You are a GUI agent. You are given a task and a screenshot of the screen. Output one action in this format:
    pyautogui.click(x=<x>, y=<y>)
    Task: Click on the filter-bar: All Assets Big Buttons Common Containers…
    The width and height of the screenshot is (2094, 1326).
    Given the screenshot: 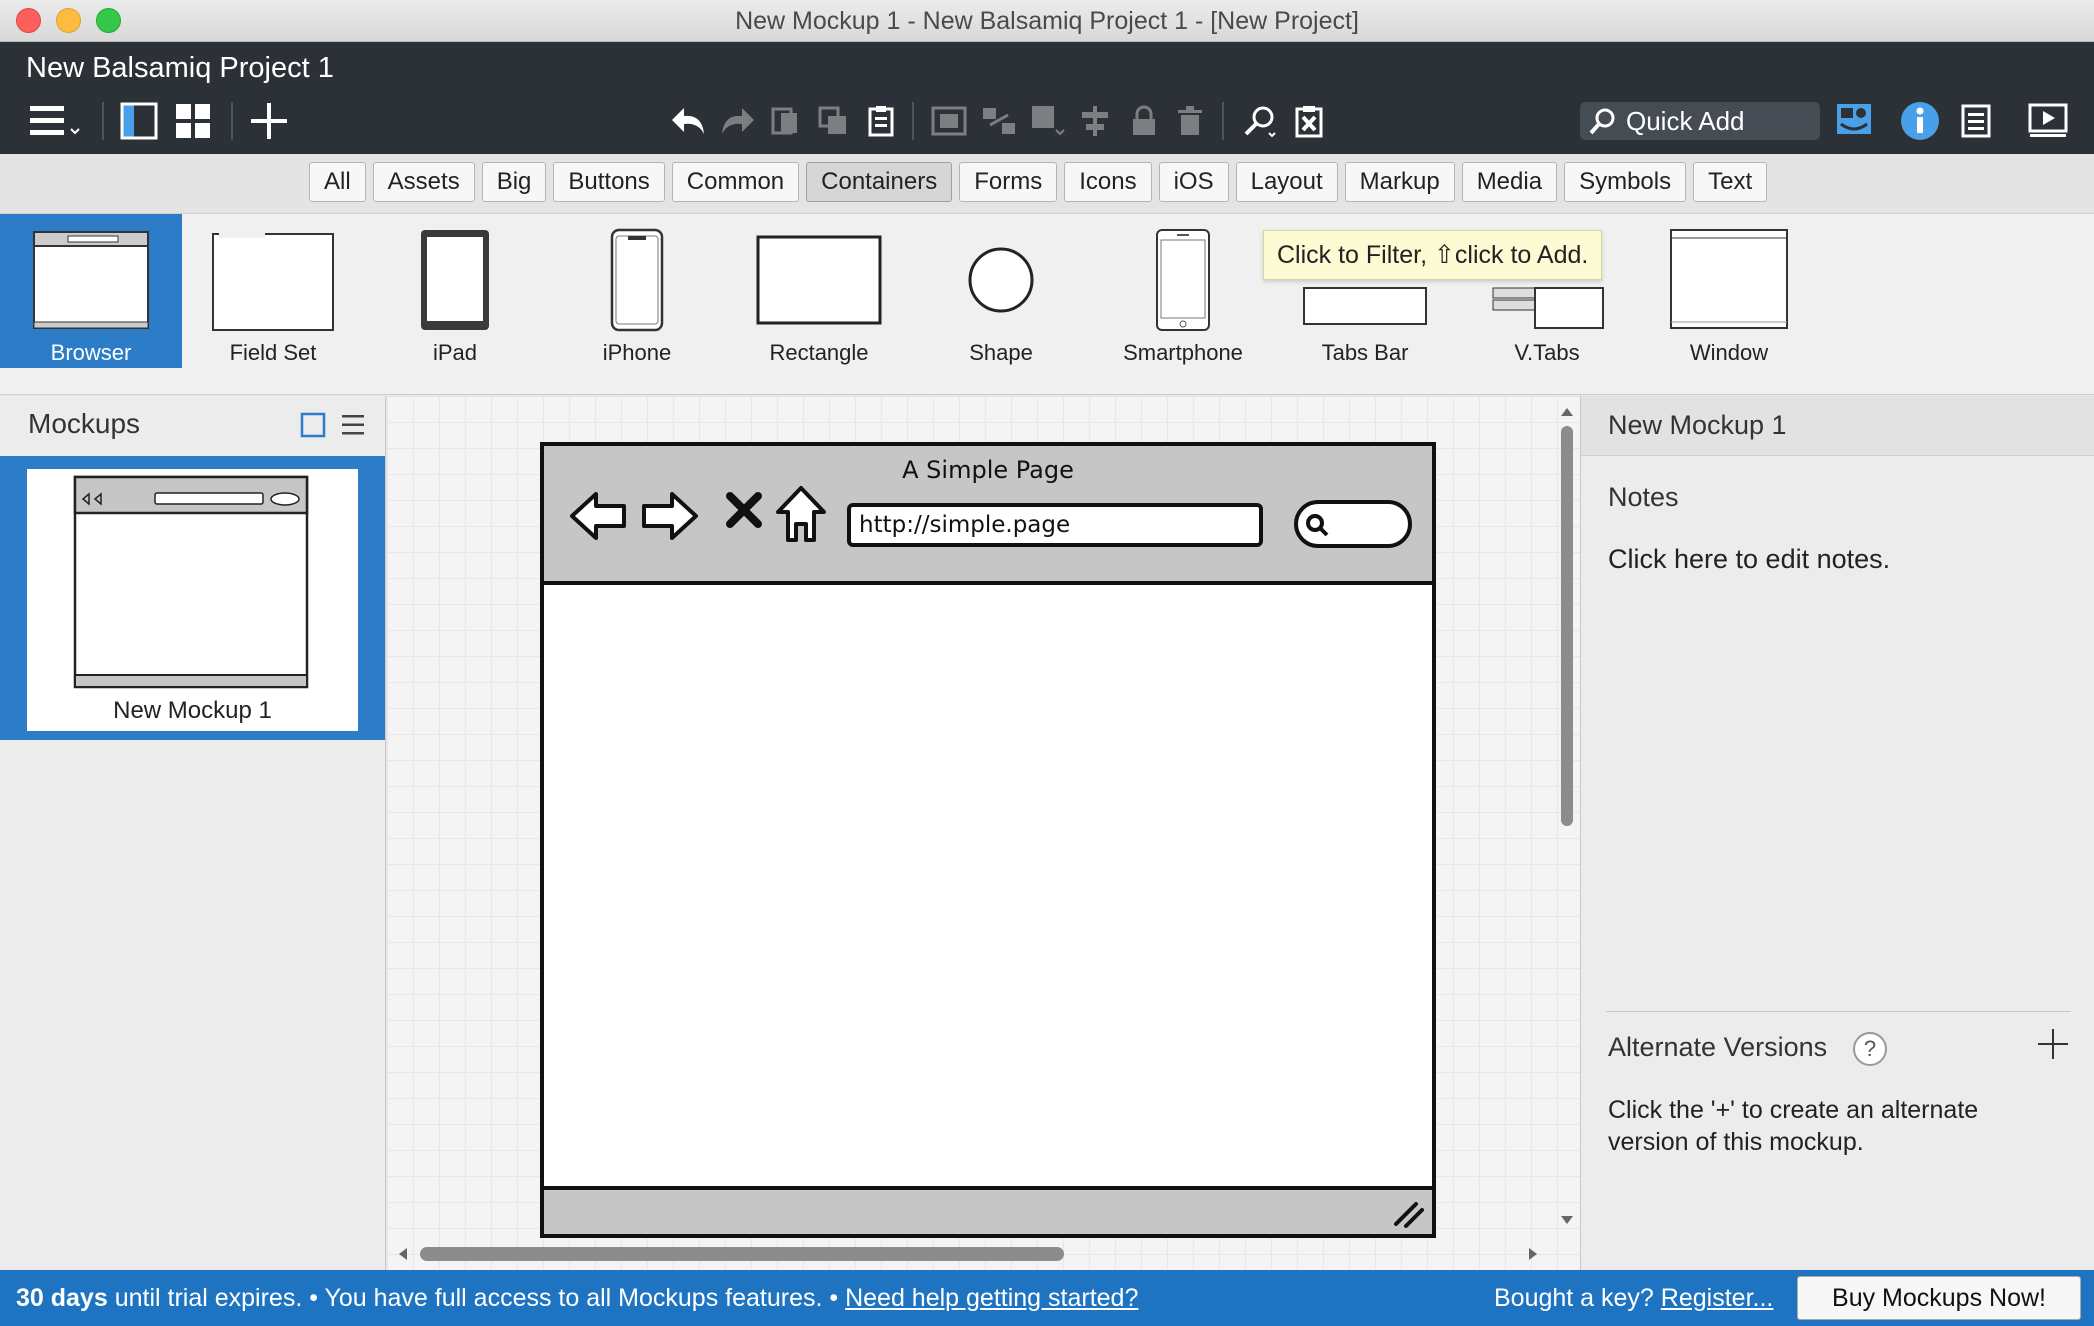 What is the action you would take?
    pyautogui.click(x=1047, y=184)
    